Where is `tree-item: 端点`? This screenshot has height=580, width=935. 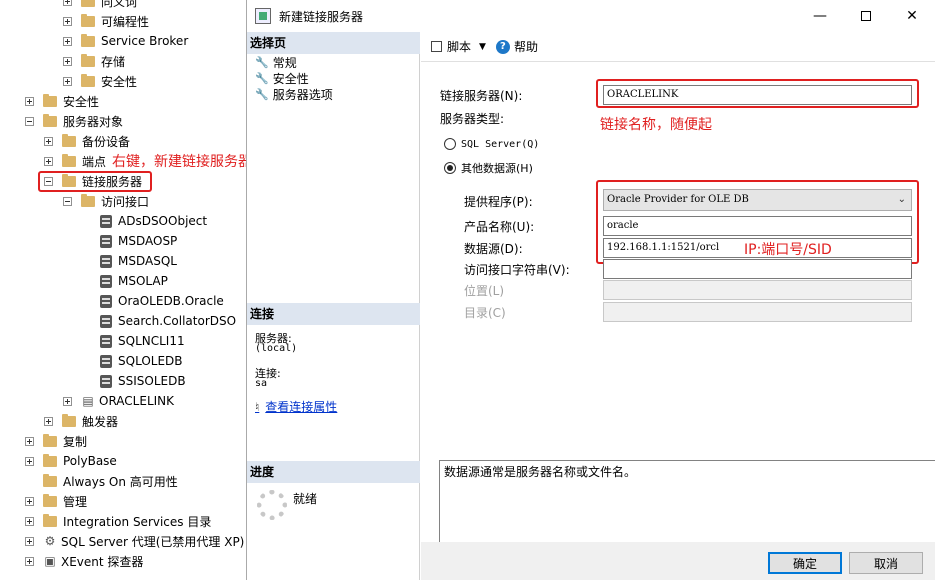
tree-item: 端点 is located at coordinates (75, 161).